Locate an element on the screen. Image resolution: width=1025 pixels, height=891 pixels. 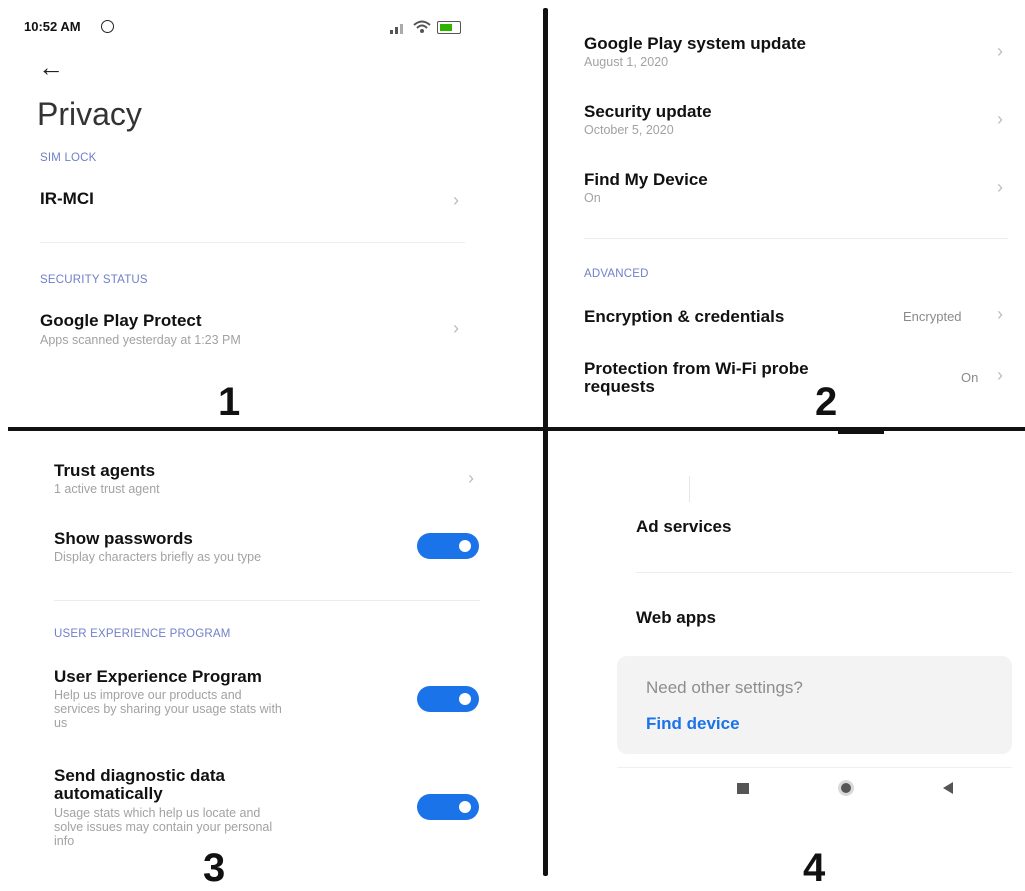
security-update-subtitle: October 5, 2020 is located at coordinates (629, 130).